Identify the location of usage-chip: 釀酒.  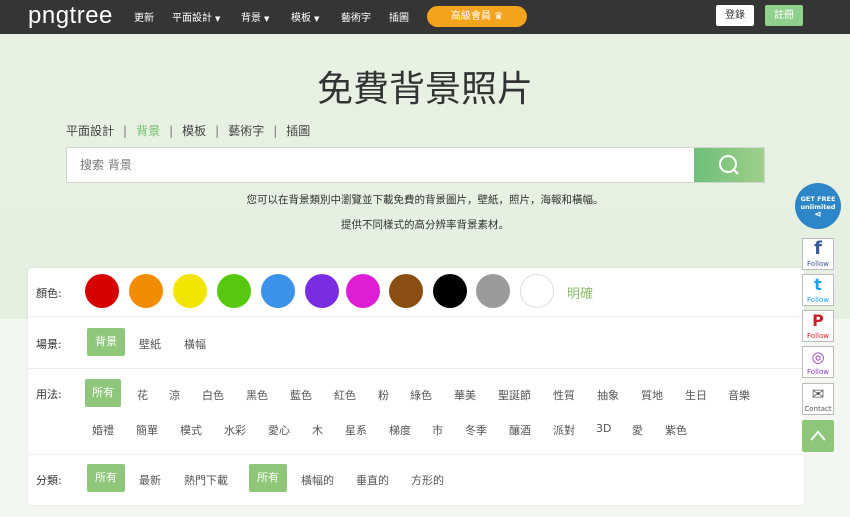
(520, 430).